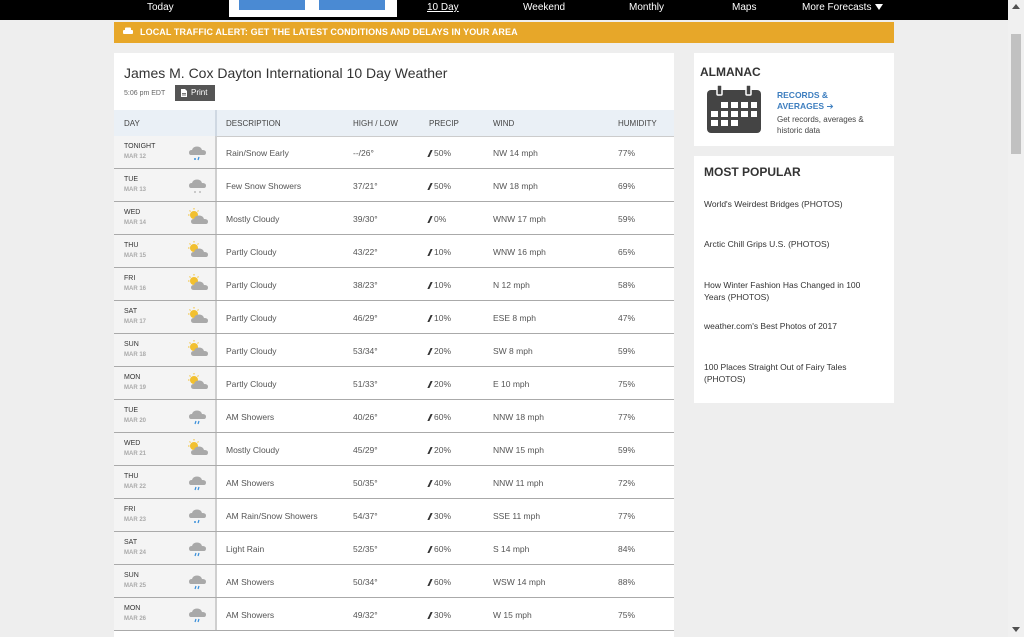  What do you see at coordinates (132, 123) in the screenshot?
I see `header-day: DAY` at bounding box center [132, 123].